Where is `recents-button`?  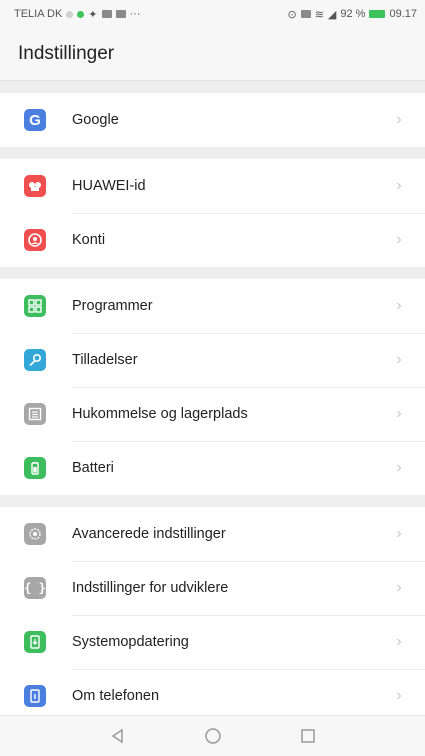
recents-button is located at coordinates (308, 736).